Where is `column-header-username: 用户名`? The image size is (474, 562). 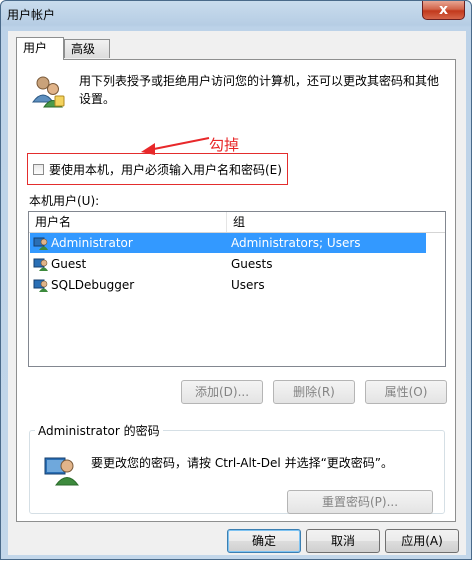 column-header-username: 用户名 is located at coordinates (128, 222).